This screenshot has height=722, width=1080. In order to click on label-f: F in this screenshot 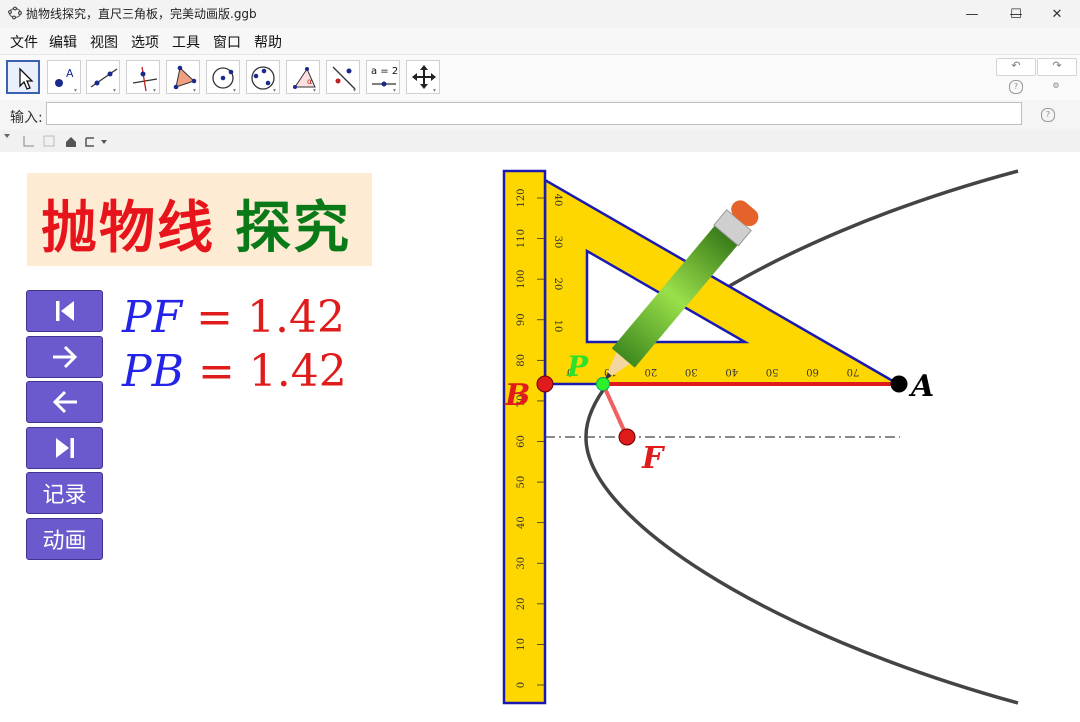, I will do `click(653, 458)`.